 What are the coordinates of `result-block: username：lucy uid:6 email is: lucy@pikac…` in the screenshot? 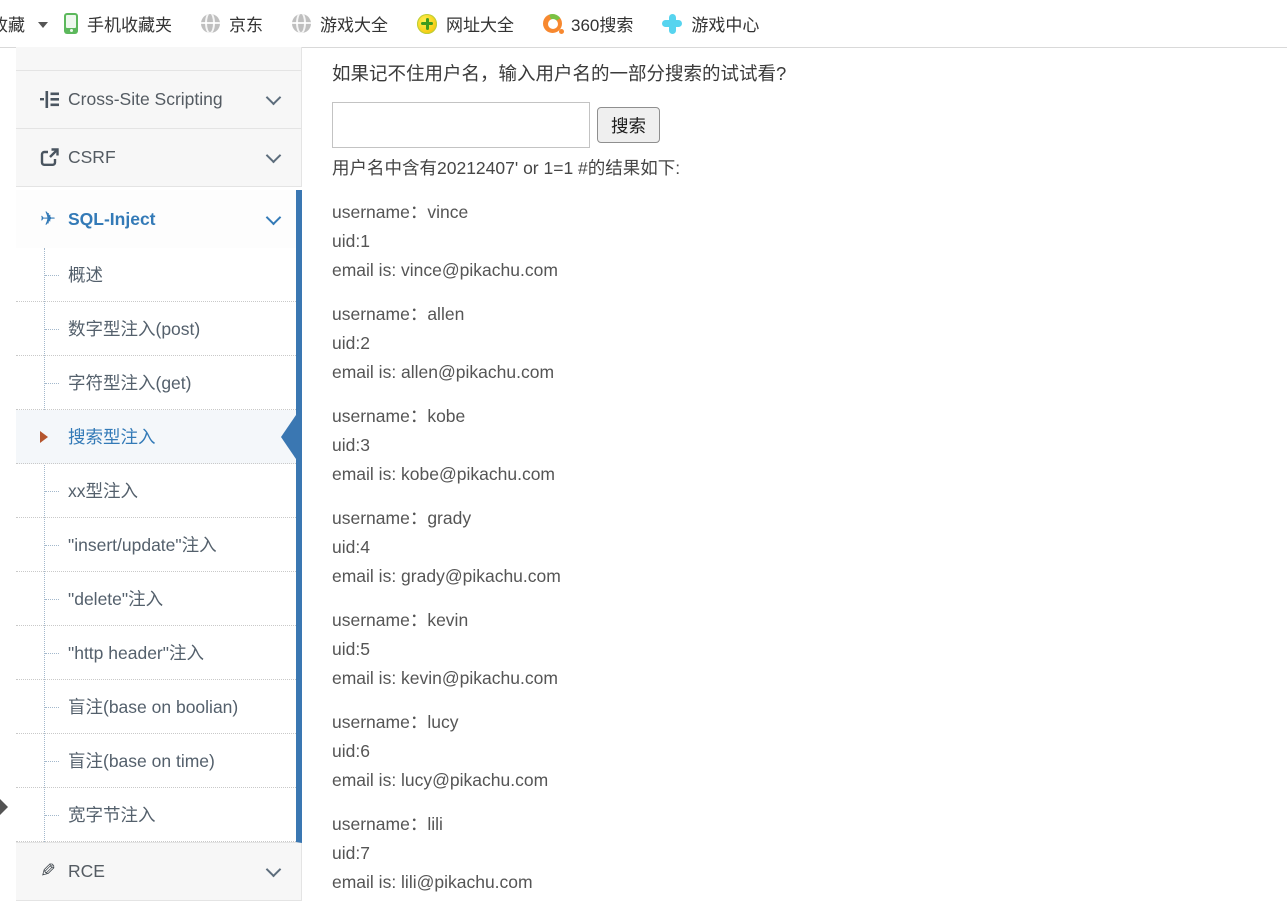 It's located at (809, 751).